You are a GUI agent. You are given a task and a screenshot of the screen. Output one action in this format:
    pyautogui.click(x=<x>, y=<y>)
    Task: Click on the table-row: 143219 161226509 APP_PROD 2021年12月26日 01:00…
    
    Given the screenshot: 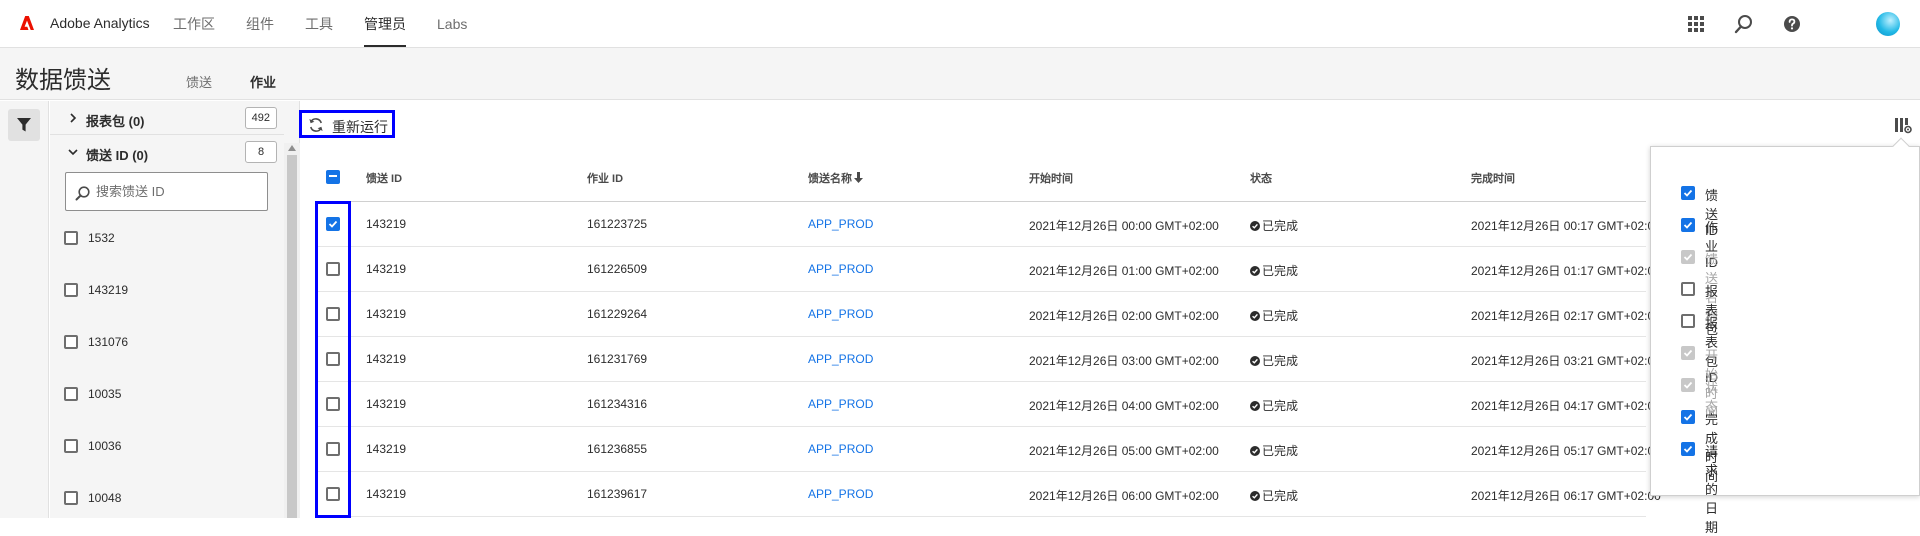 What is the action you would take?
    pyautogui.click(x=988, y=269)
    